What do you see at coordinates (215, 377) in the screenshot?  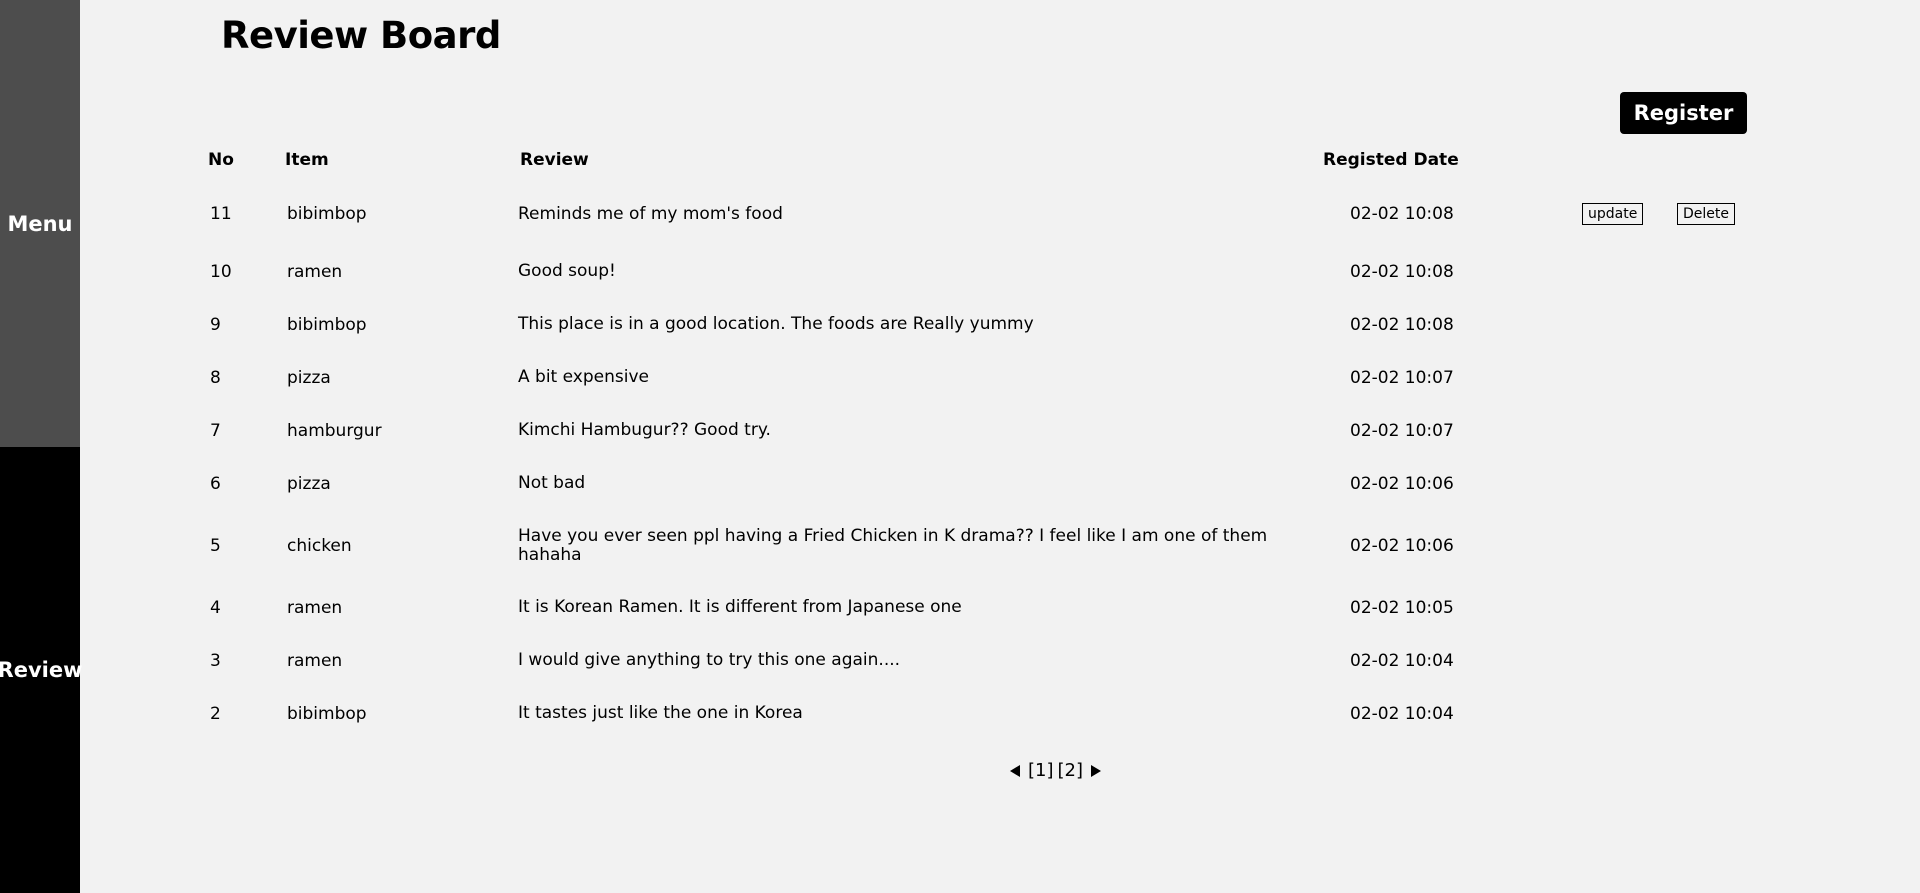 I see `row-no: 8` at bounding box center [215, 377].